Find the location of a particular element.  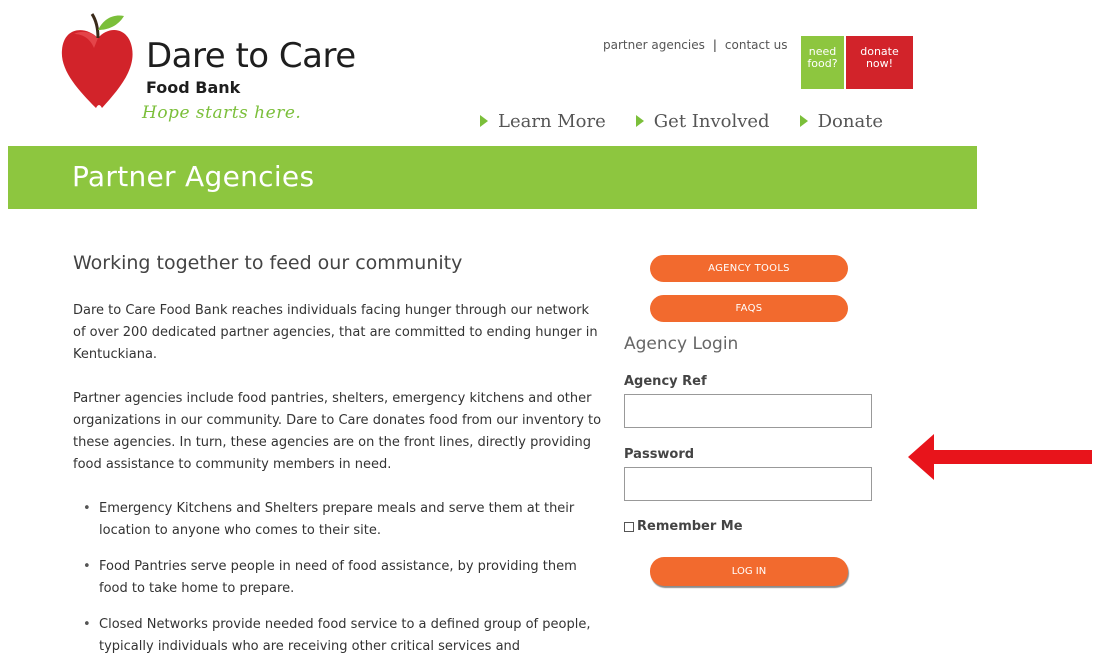

contact-us-link: contact us is located at coordinates (756, 45).